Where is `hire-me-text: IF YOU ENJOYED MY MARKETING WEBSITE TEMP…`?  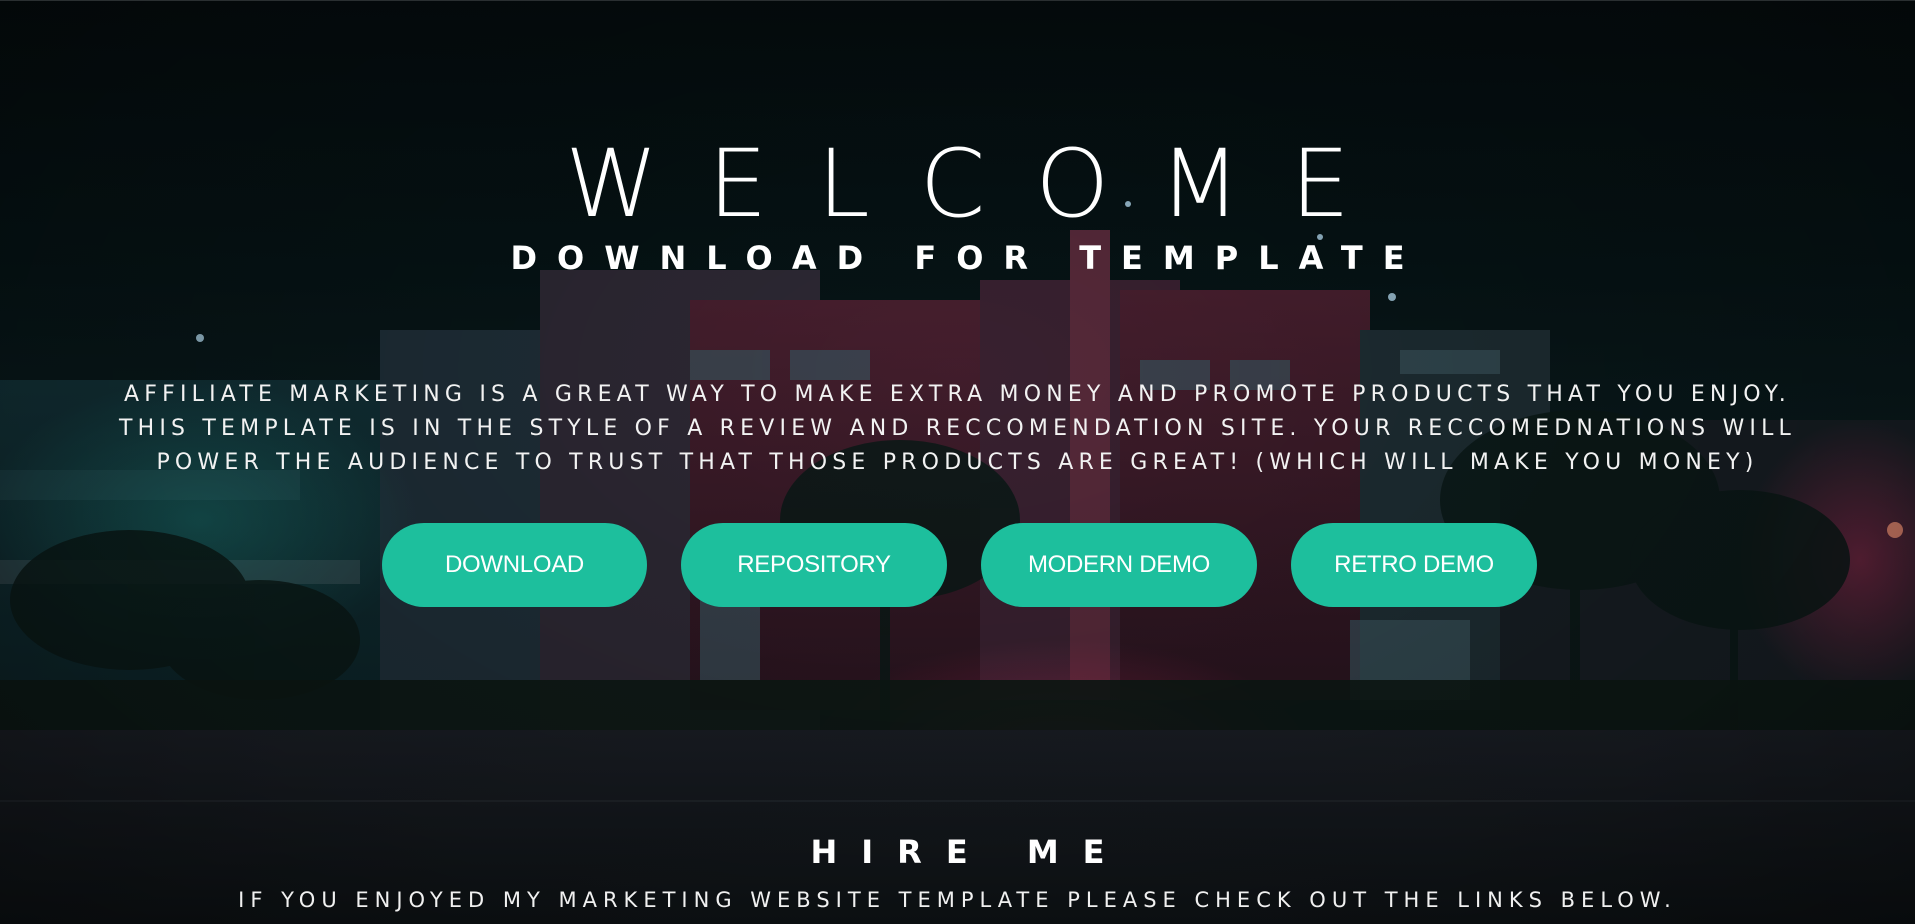
hire-me-text: IF YOU ENJOYED MY MARKETING WEBSITE TEMP… is located at coordinates (957, 900).